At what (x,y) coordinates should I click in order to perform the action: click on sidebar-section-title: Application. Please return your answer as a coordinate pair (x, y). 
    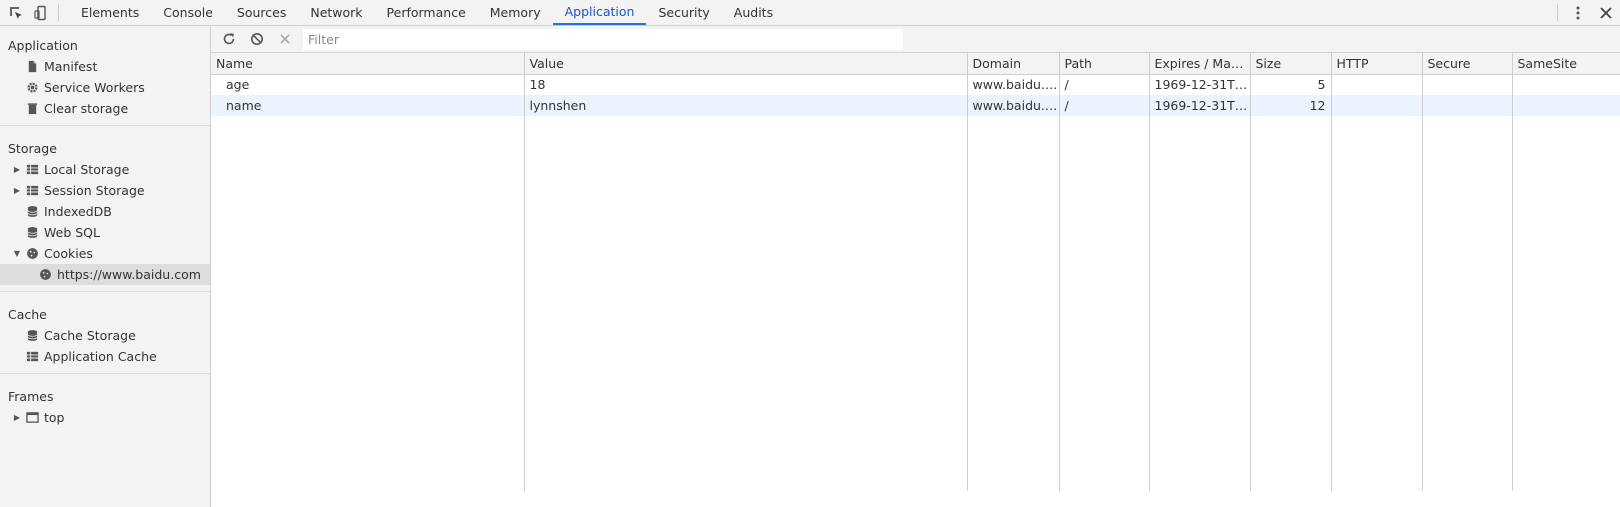
    Looking at the image, I should click on (43, 45).